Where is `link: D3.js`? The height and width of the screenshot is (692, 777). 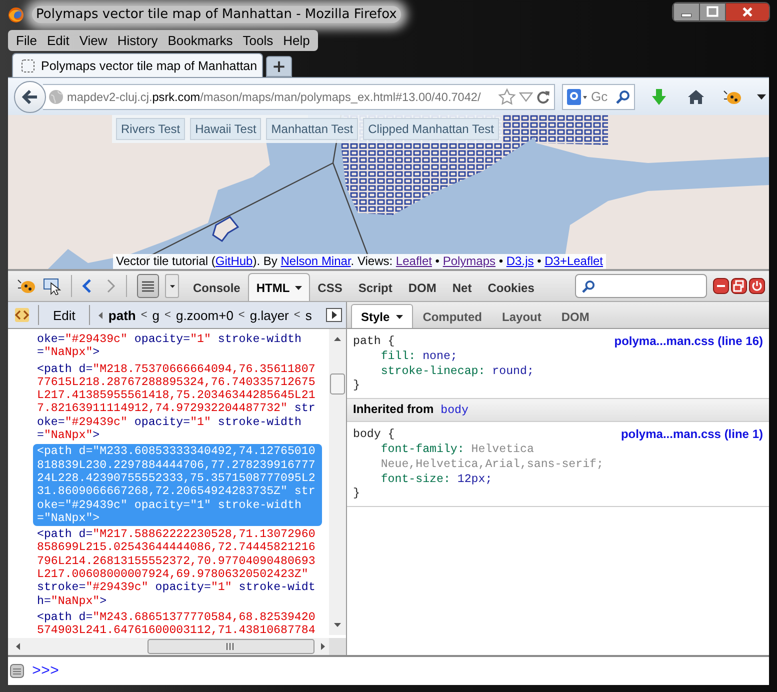 link: D3.js is located at coordinates (520, 261).